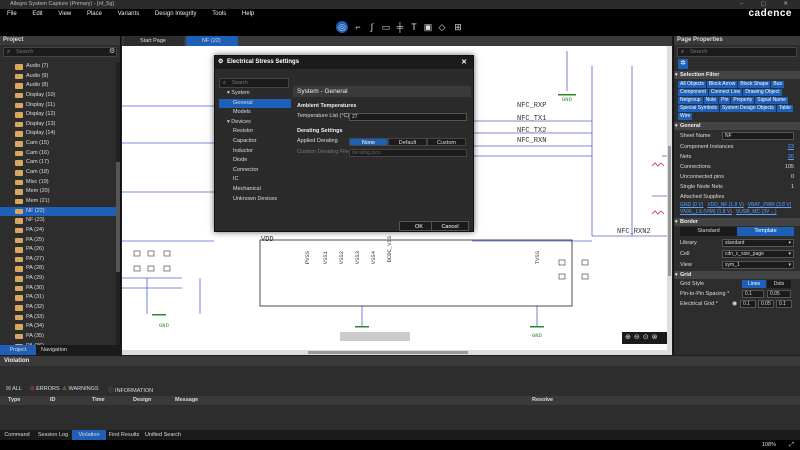 This screenshot has width=800, height=450. What do you see at coordinates (14, 400) in the screenshot?
I see `column-type: Type` at bounding box center [14, 400].